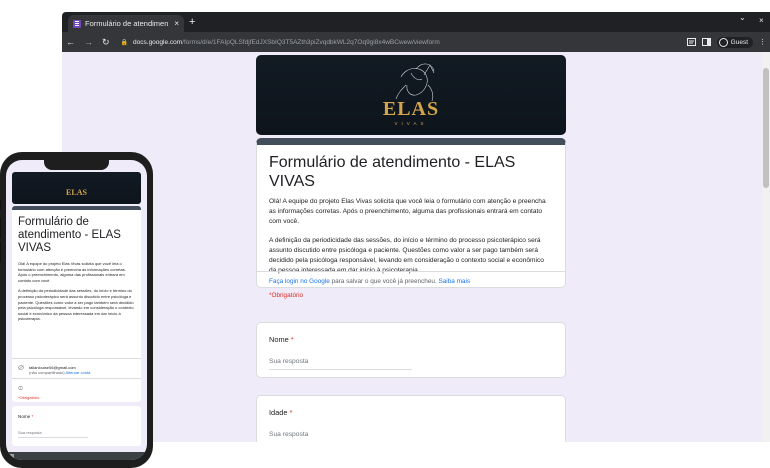  Describe the element at coordinates (739, 42) in the screenshot. I see `profile-label: Guest` at that location.